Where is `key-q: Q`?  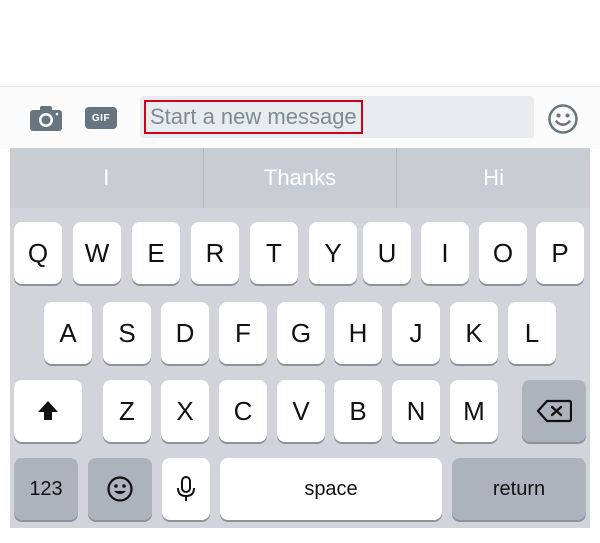
key-q: Q is located at coordinates (38, 253).